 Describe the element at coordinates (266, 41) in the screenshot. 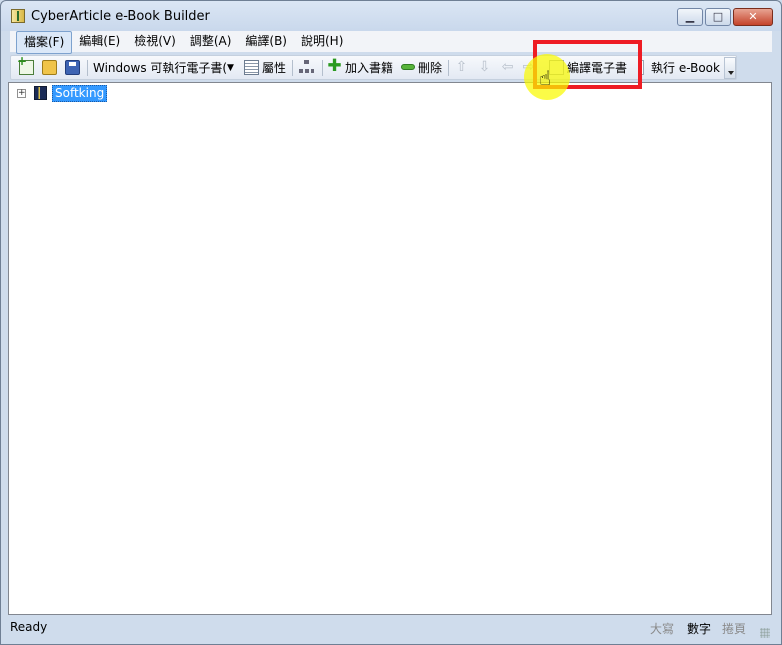

I see `menu-build: 編譯(B)` at that location.